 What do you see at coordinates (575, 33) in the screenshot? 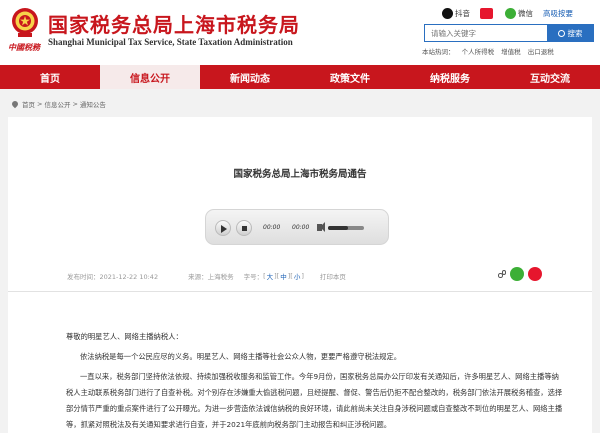
I see `search-button-label: 搜索` at bounding box center [575, 33].